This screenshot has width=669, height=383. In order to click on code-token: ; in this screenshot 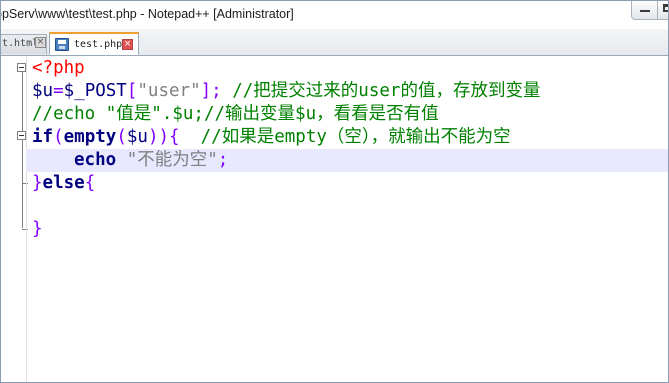, I will do `click(223, 160)`.